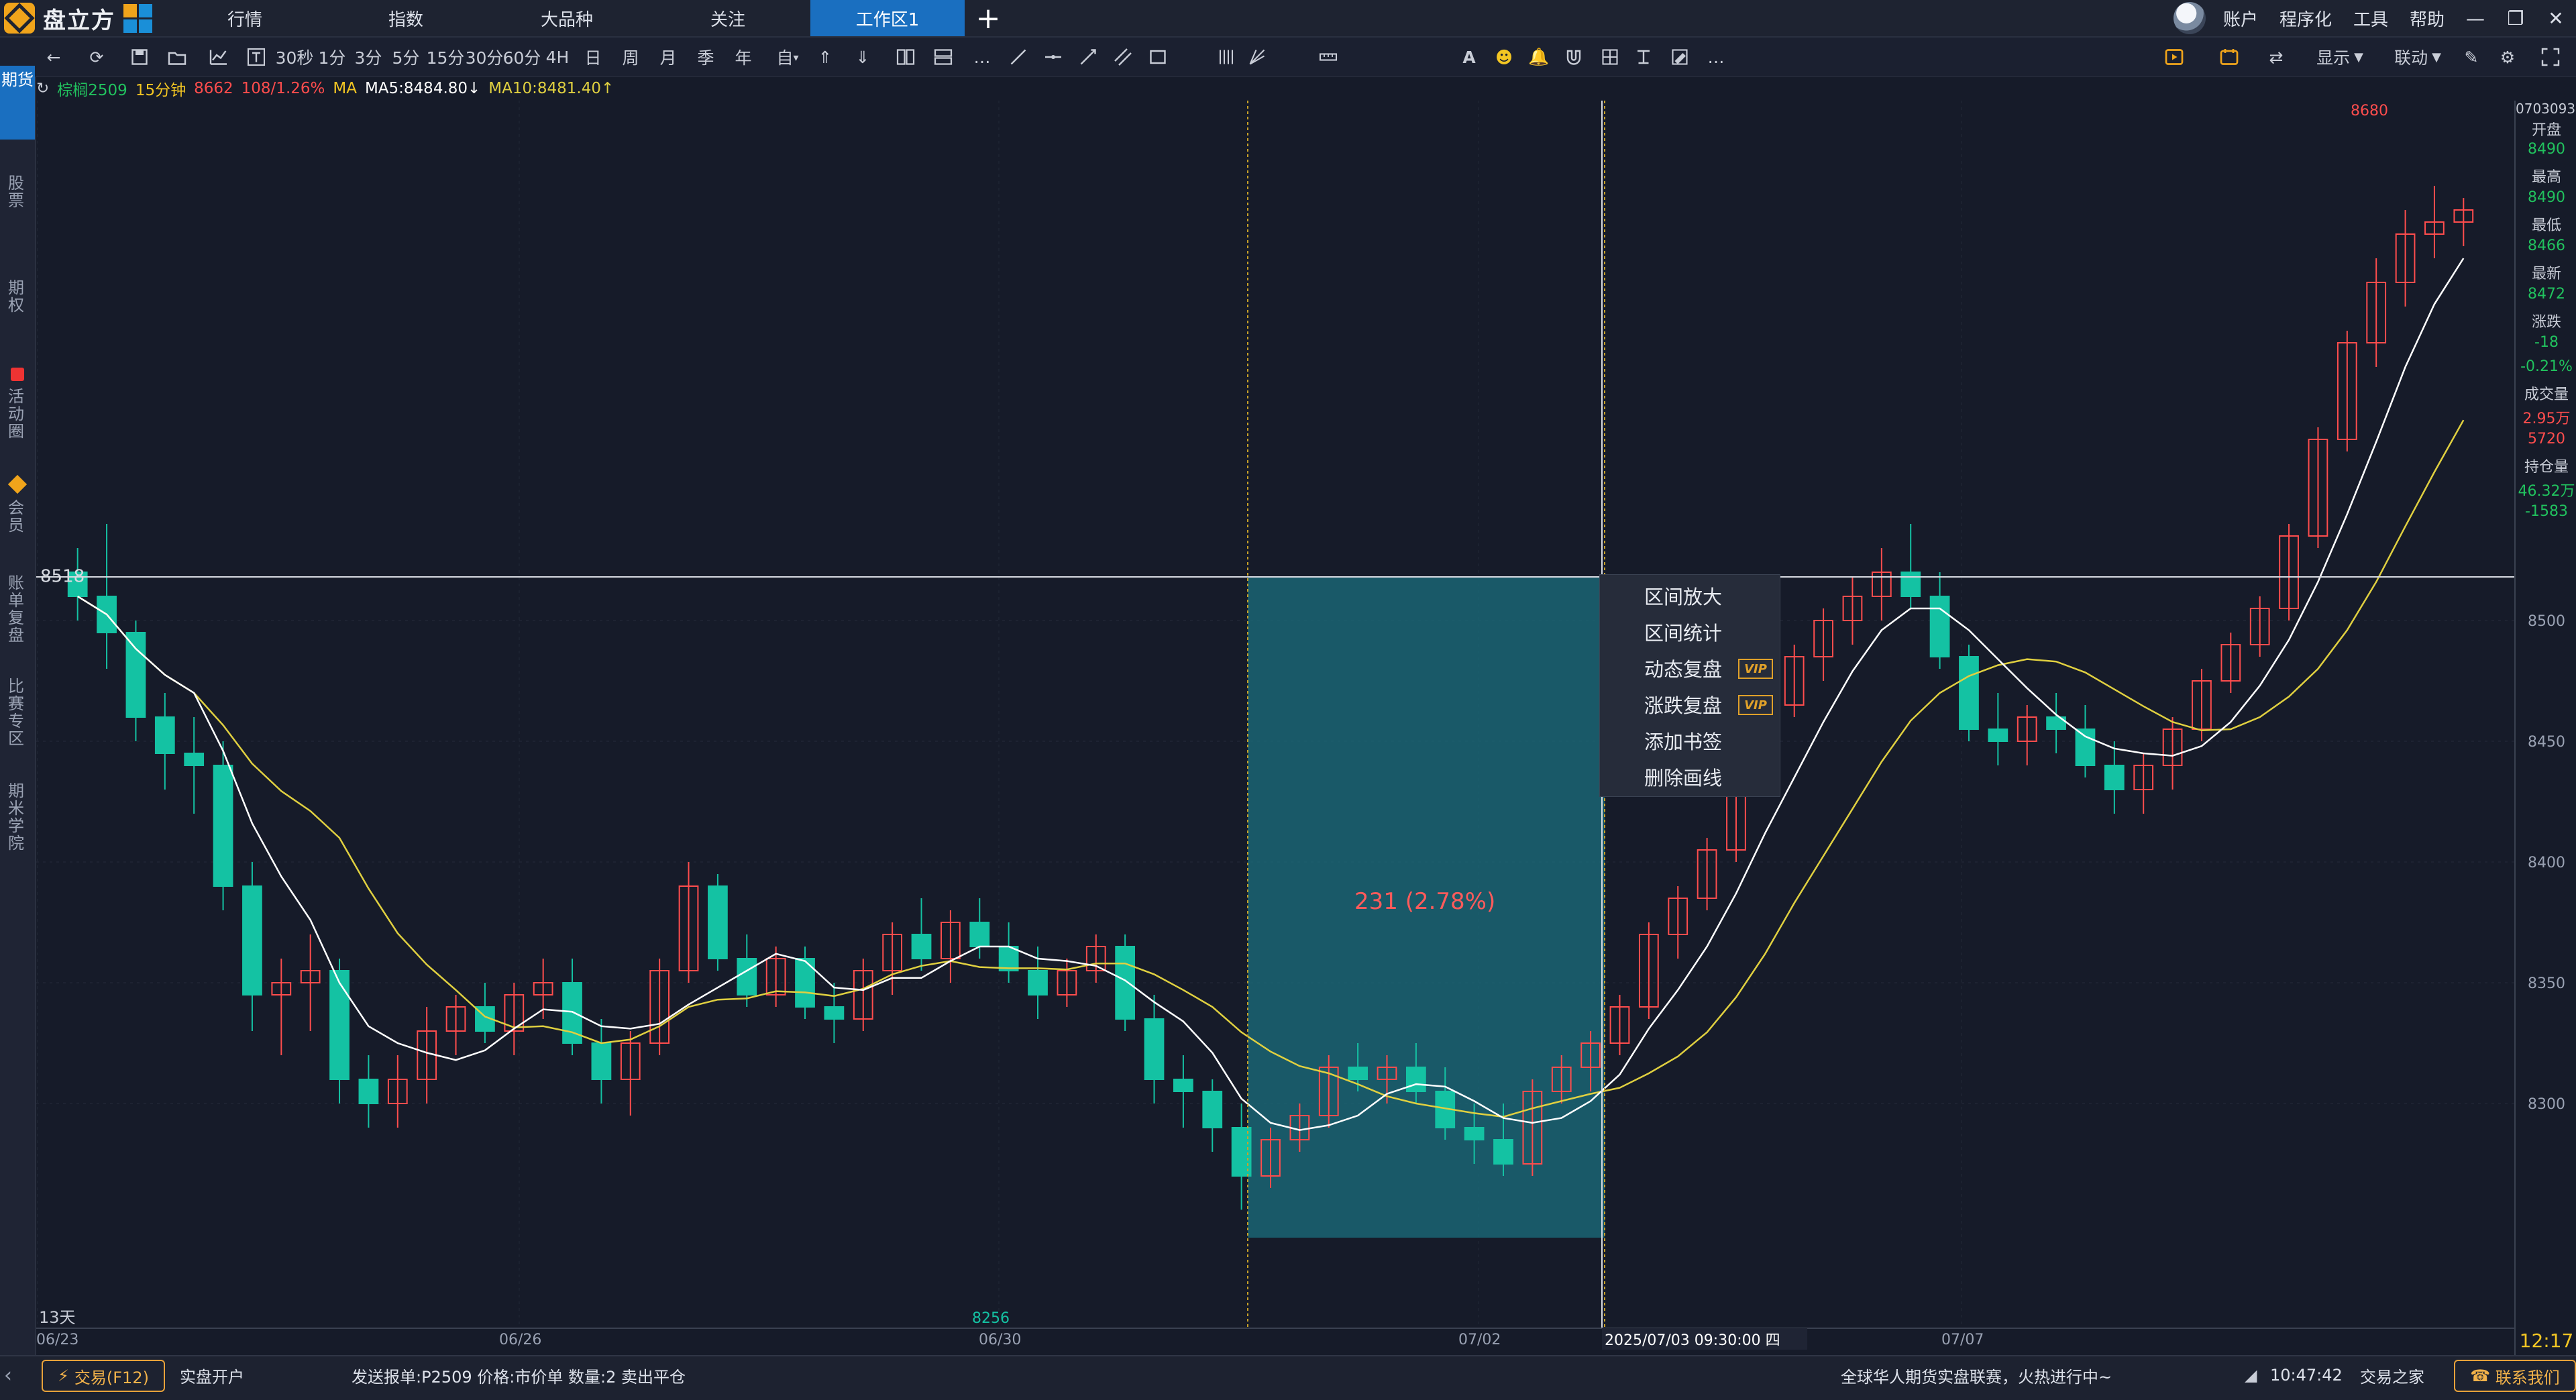 This screenshot has height=1400, width=2576. I want to click on marquee-ticker: 全球华人期货实盘联赛，火热进行中~, so click(1976, 1375).